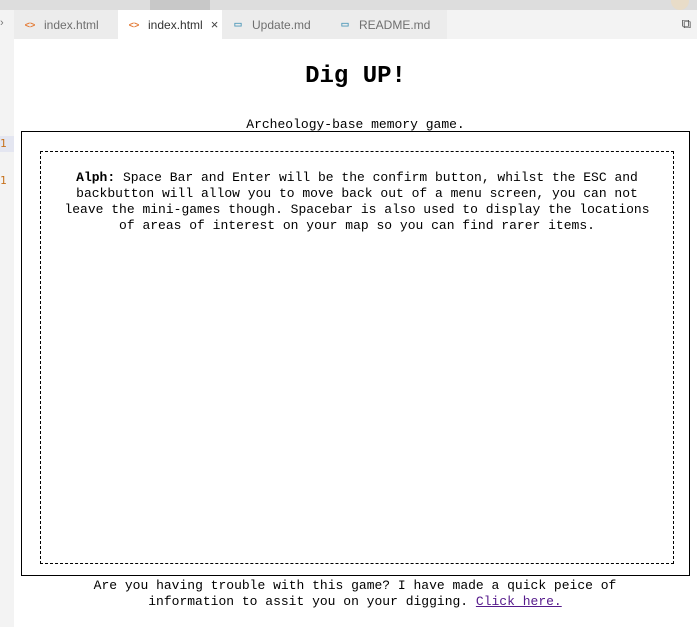  What do you see at coordinates (180, 5) in the screenshot?
I see `title-strip-highlight` at bounding box center [180, 5].